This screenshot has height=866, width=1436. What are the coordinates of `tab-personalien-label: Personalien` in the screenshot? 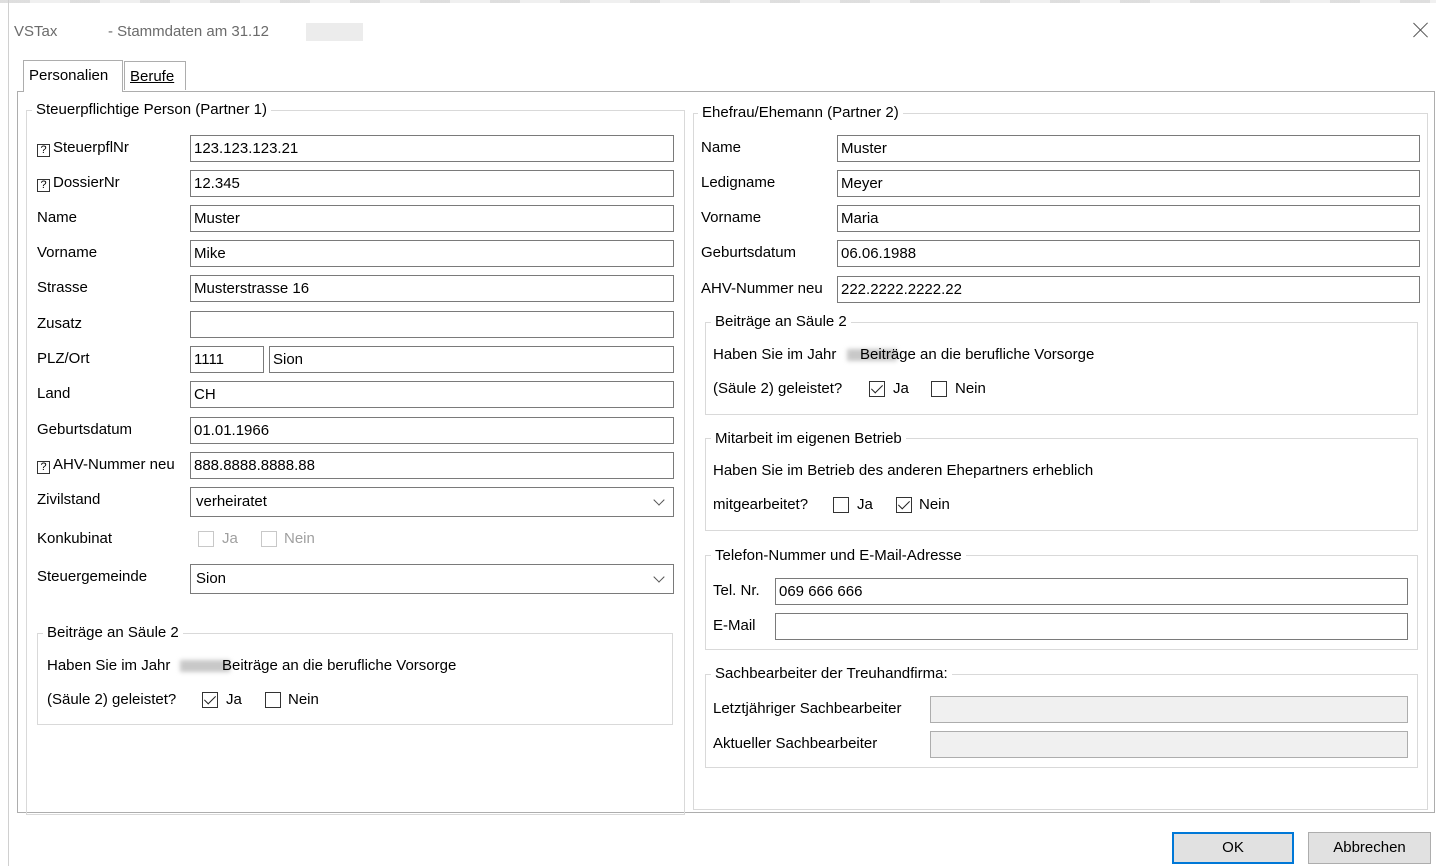 It's located at (69, 75).